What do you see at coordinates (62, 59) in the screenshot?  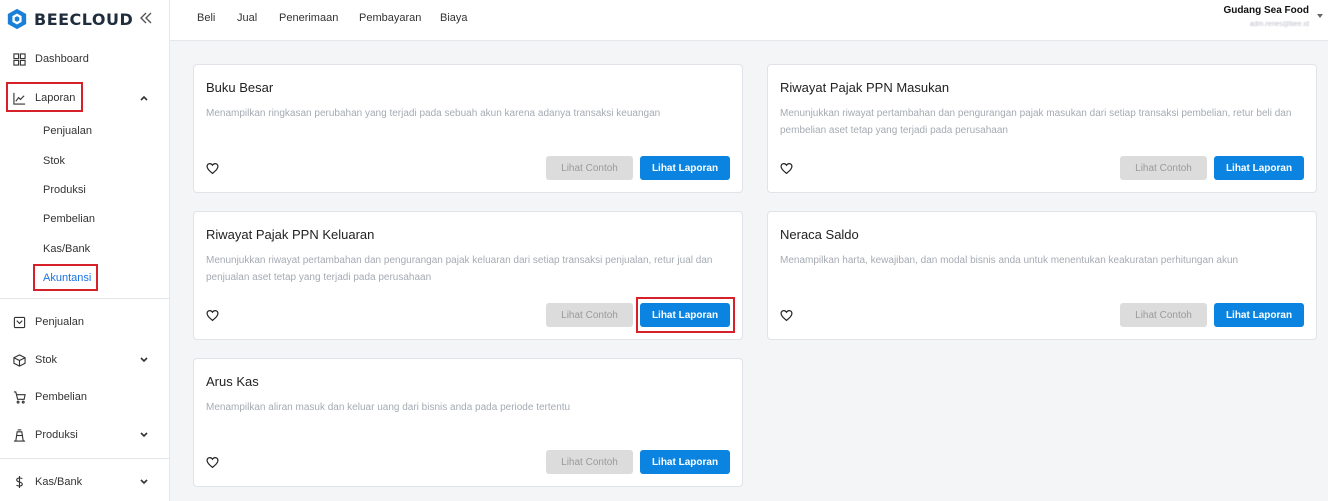 I see `sidebar-item-label: Dashboard` at bounding box center [62, 59].